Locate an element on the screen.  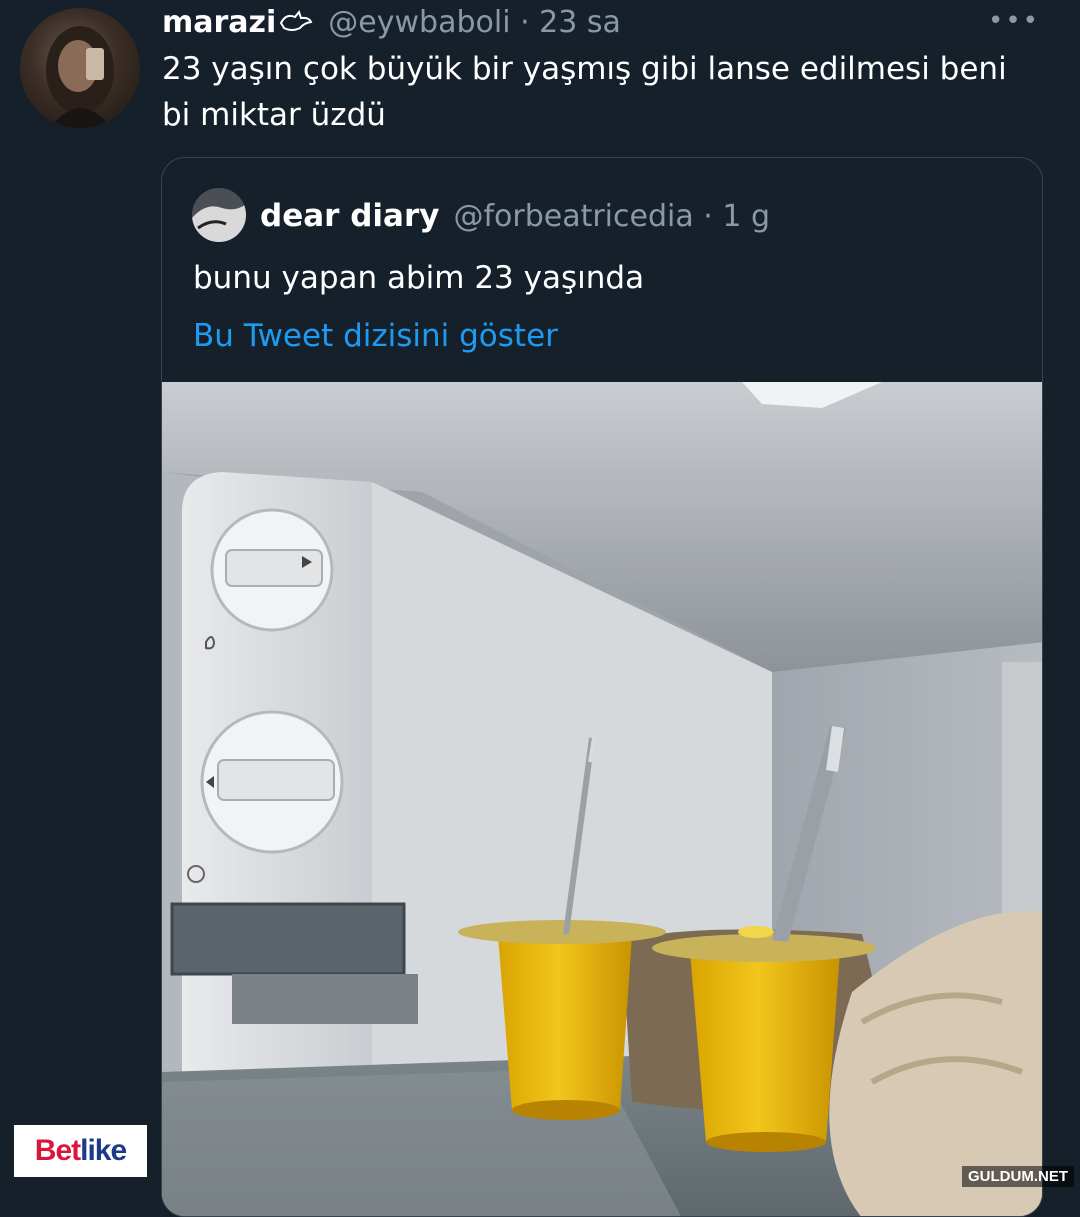
author-avatar is located at coordinates (80, 68).